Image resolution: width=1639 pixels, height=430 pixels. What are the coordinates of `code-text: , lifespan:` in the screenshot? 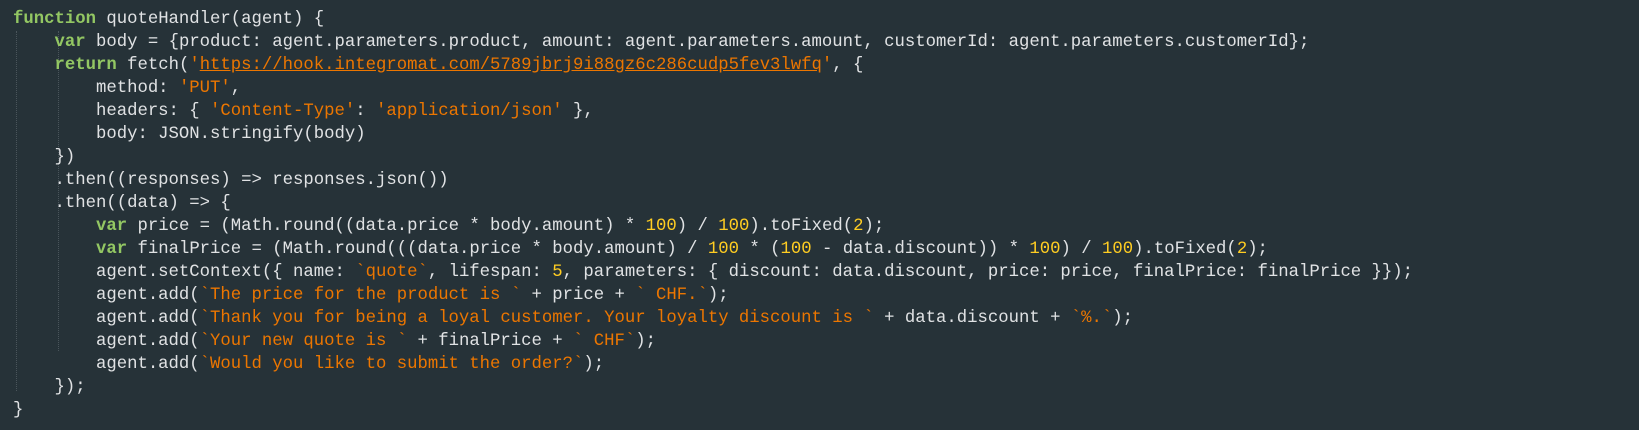 It's located at (490, 272).